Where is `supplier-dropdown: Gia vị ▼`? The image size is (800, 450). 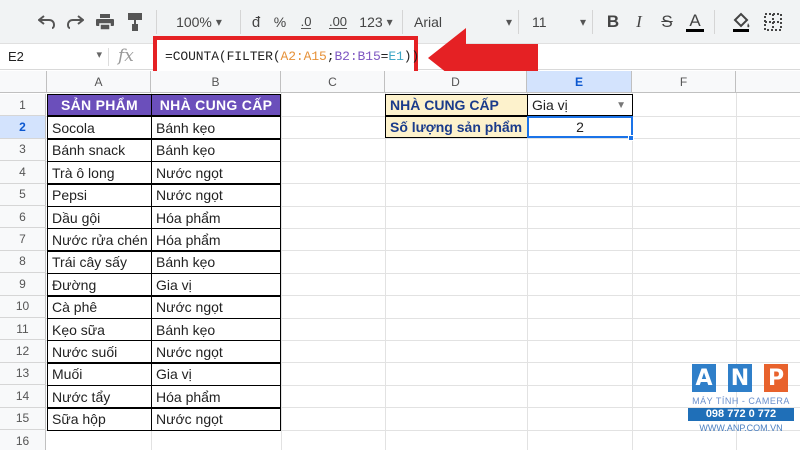
supplier-dropdown: Gia vị ▼ is located at coordinates (580, 105).